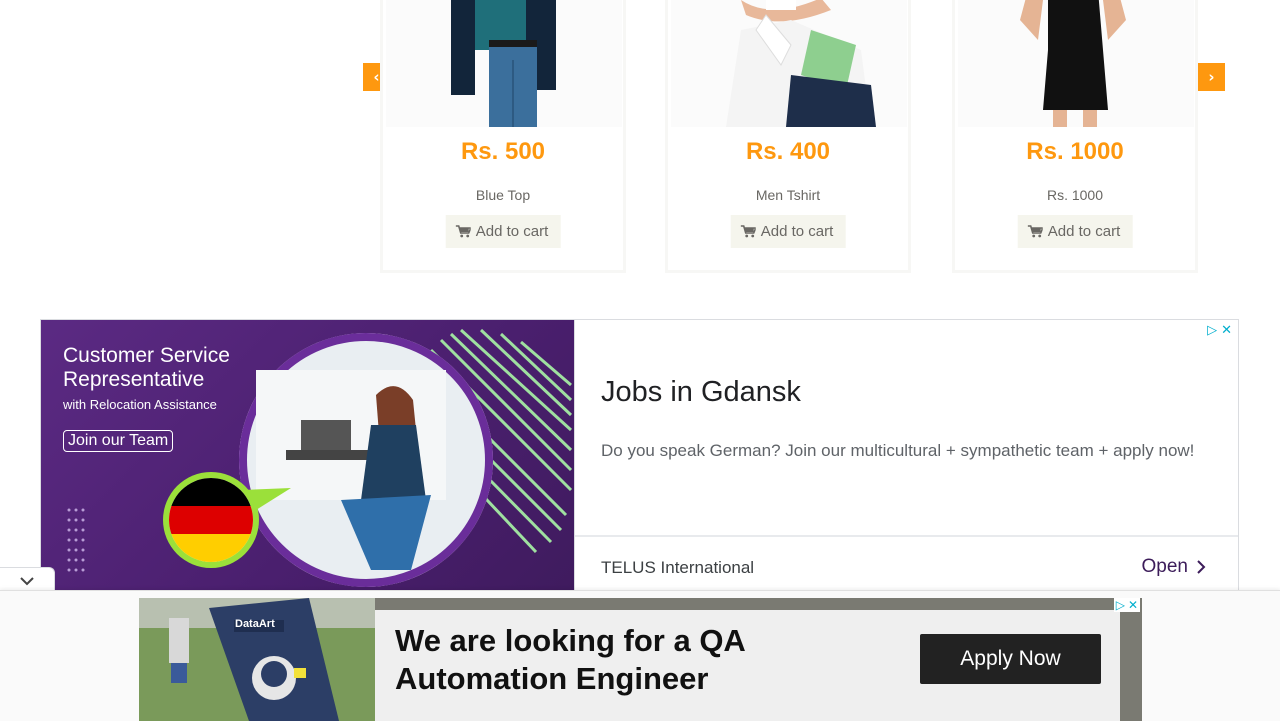 The image size is (1280, 721). What do you see at coordinates (788, 151) in the screenshot?
I see `product-price: Rs. 400` at bounding box center [788, 151].